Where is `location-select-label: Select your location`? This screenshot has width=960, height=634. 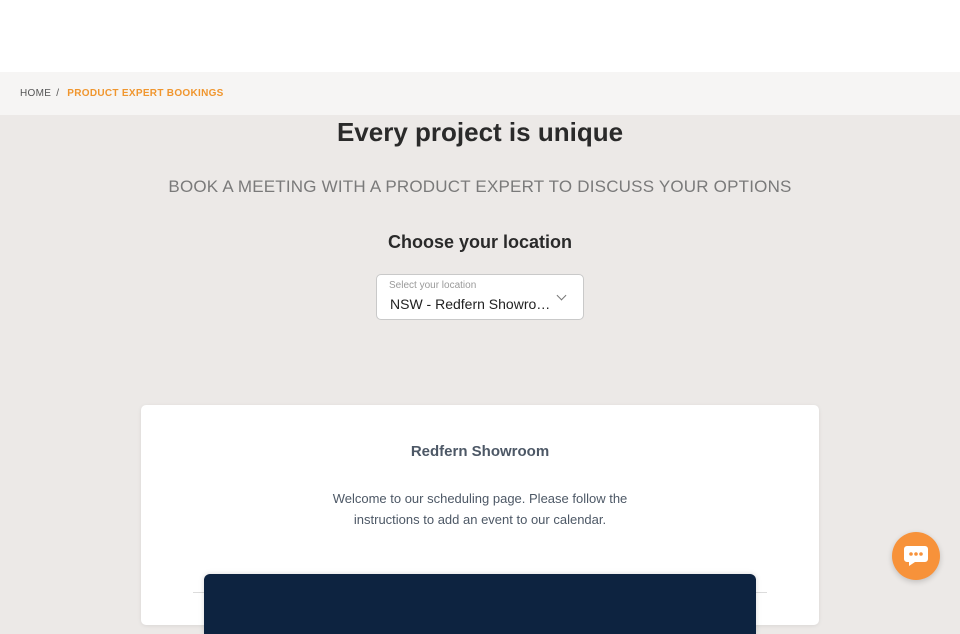 location-select-label: Select your location is located at coordinates (433, 285).